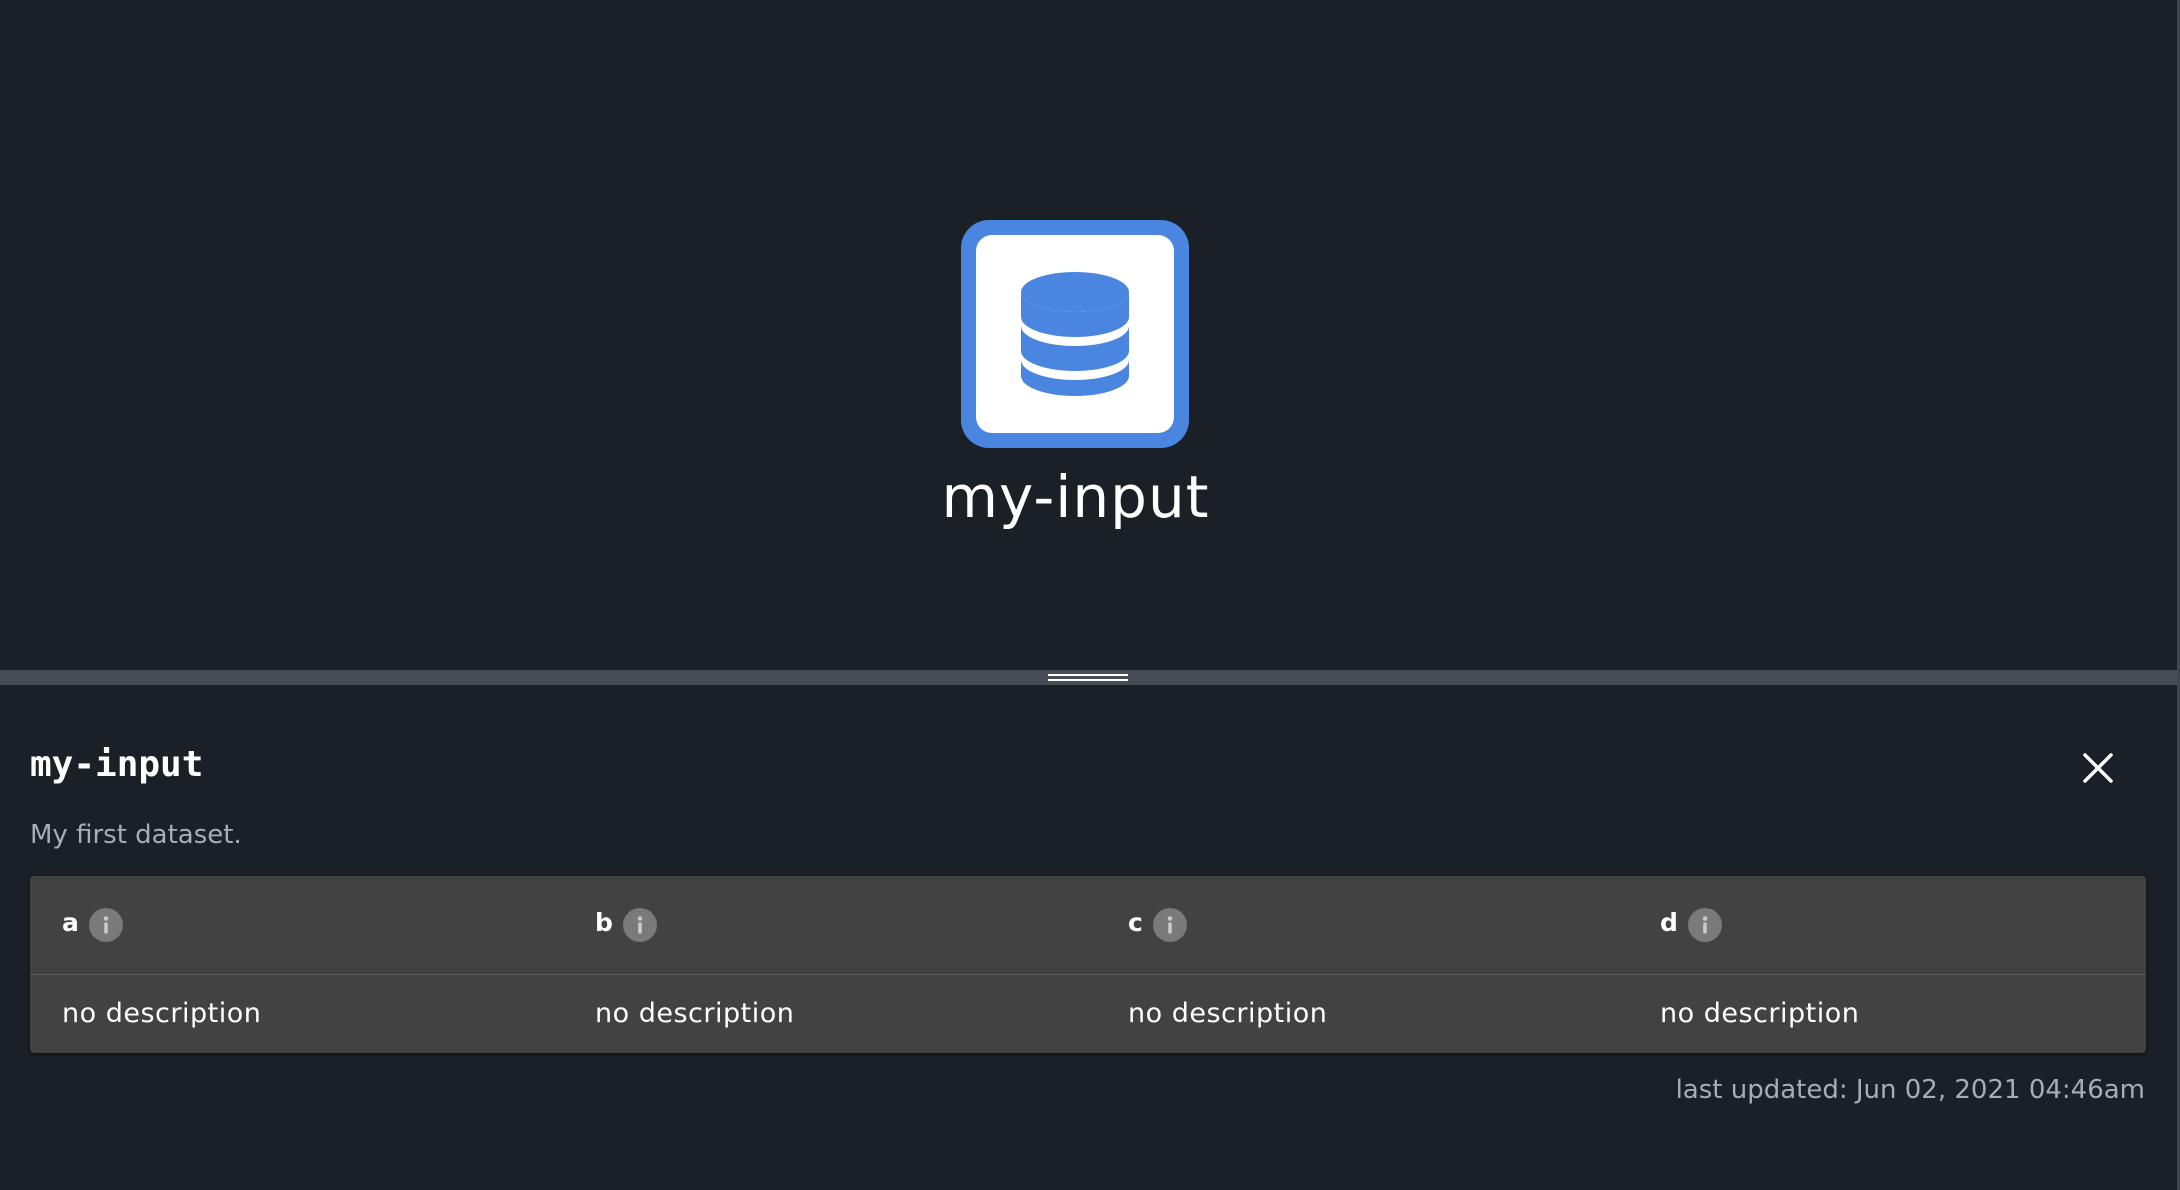 This screenshot has height=1190, width=2180. I want to click on dataset-node-label: my-input, so click(1075, 497).